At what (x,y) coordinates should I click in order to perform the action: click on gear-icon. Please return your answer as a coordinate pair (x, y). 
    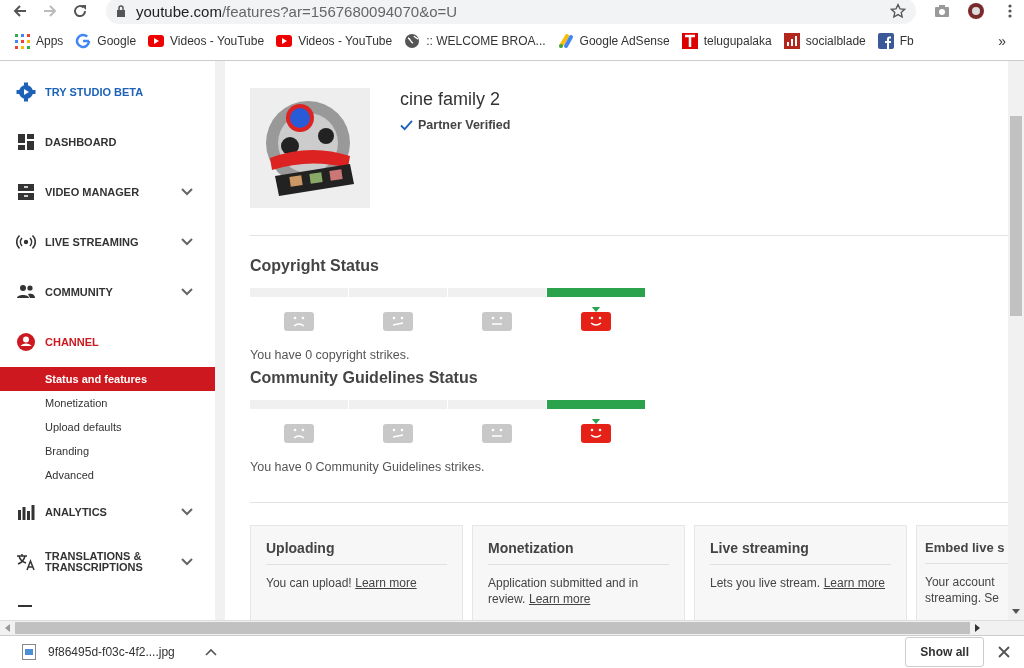
    Looking at the image, I should click on (26, 92).